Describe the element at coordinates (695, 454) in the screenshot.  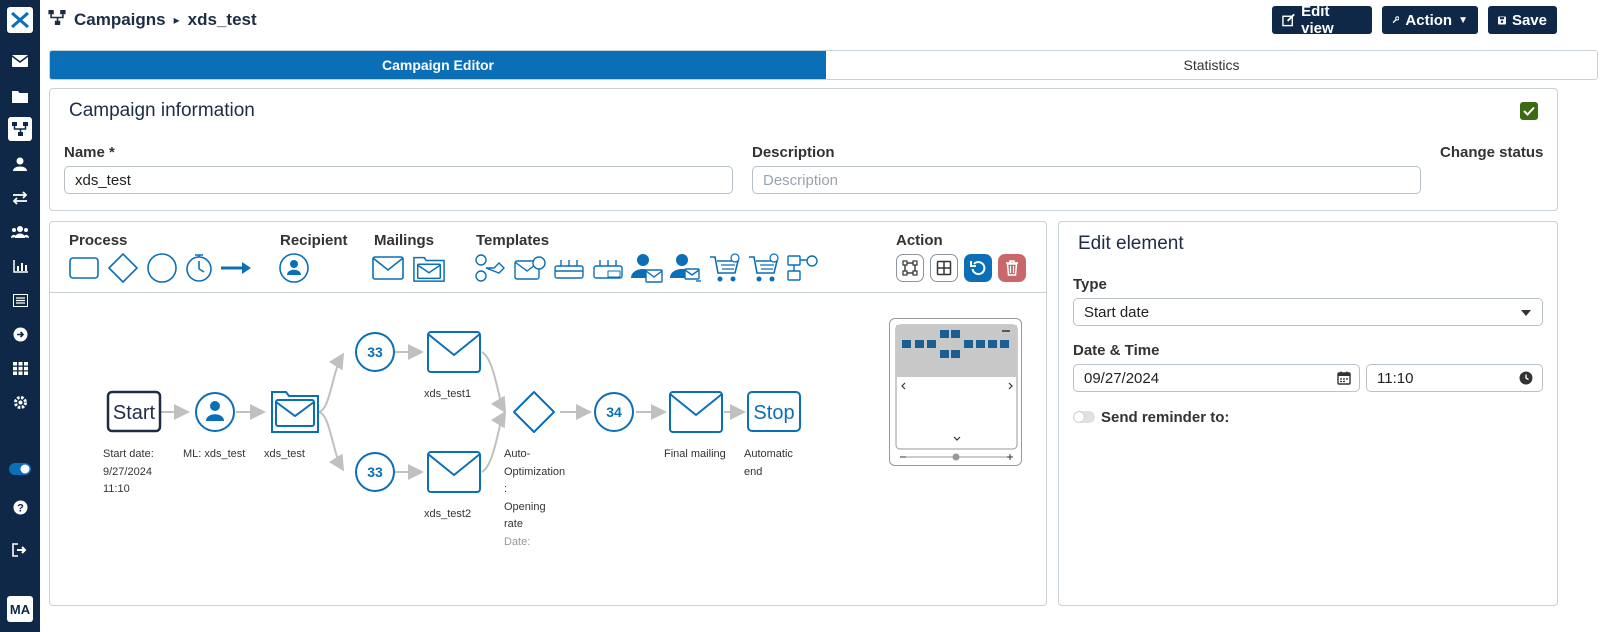
I see `final-mailing-node-label: Final mailing` at that location.